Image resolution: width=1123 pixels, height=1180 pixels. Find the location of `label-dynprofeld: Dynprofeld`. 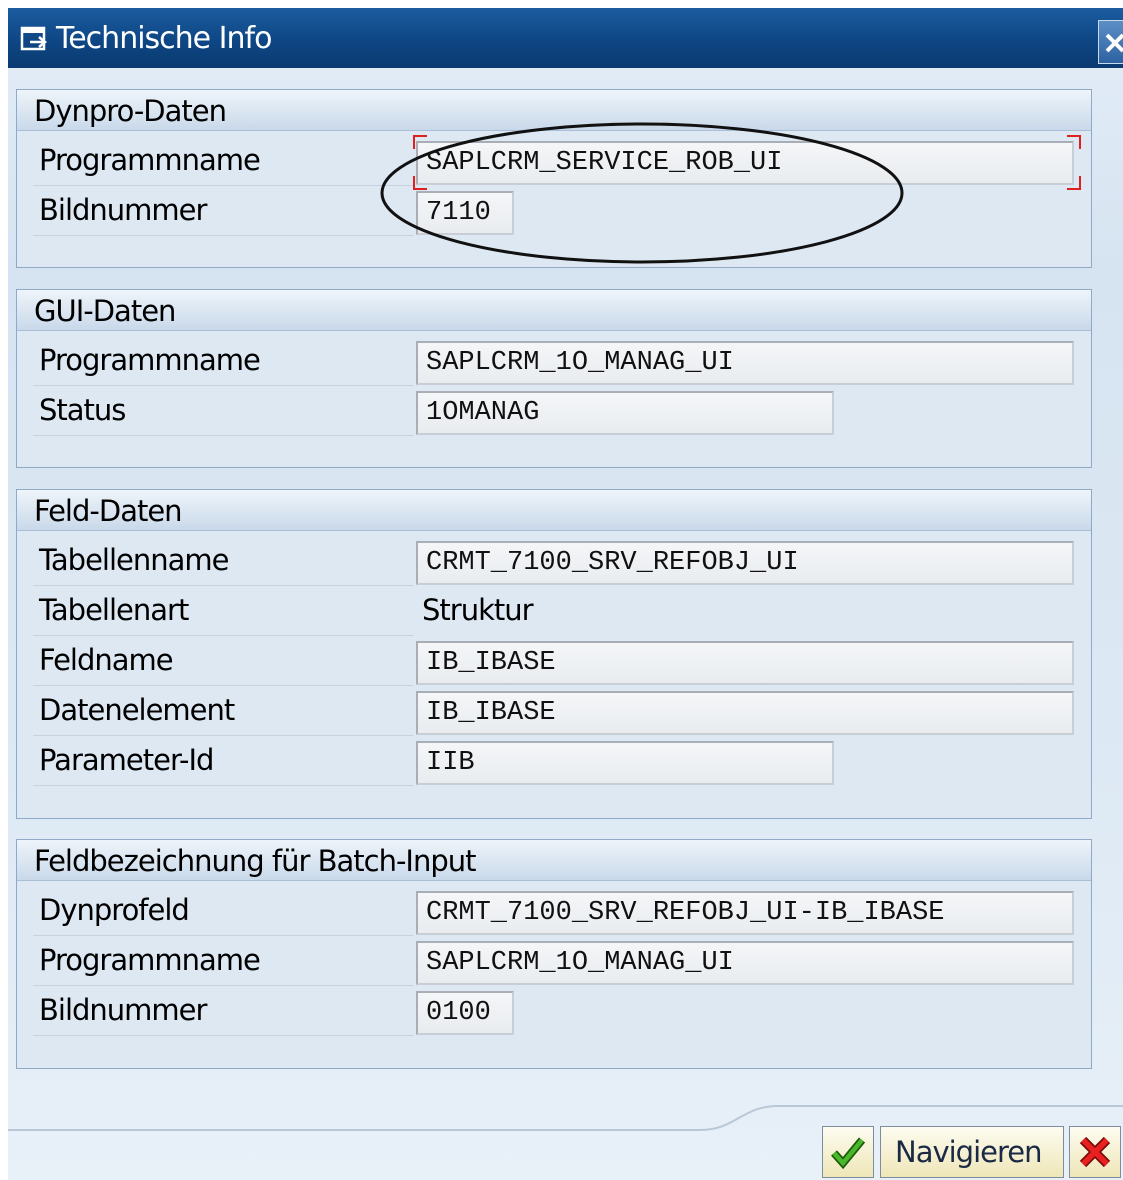

label-dynprofeld: Dynprofeld is located at coordinates (114, 910).